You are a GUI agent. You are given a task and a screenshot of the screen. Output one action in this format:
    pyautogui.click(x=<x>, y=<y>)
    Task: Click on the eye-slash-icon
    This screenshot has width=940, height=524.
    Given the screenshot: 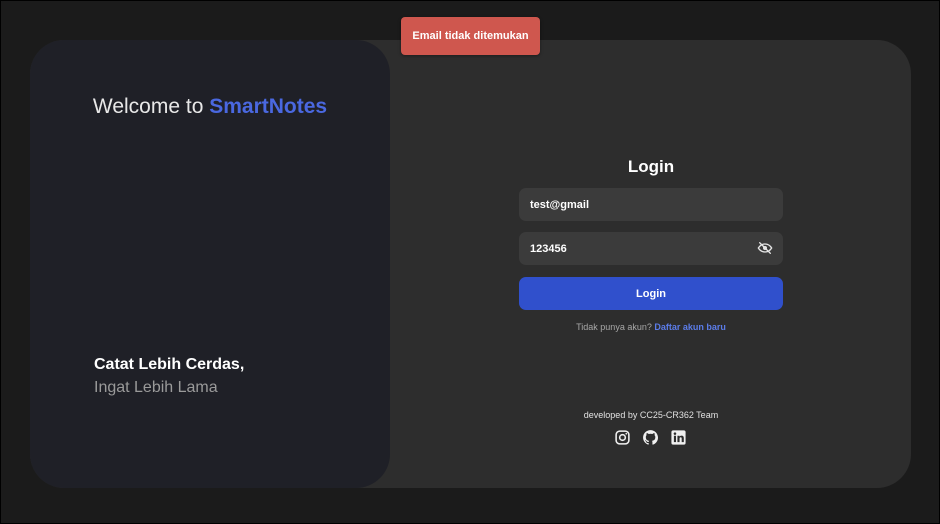 What is the action you would take?
    pyautogui.click(x=765, y=248)
    